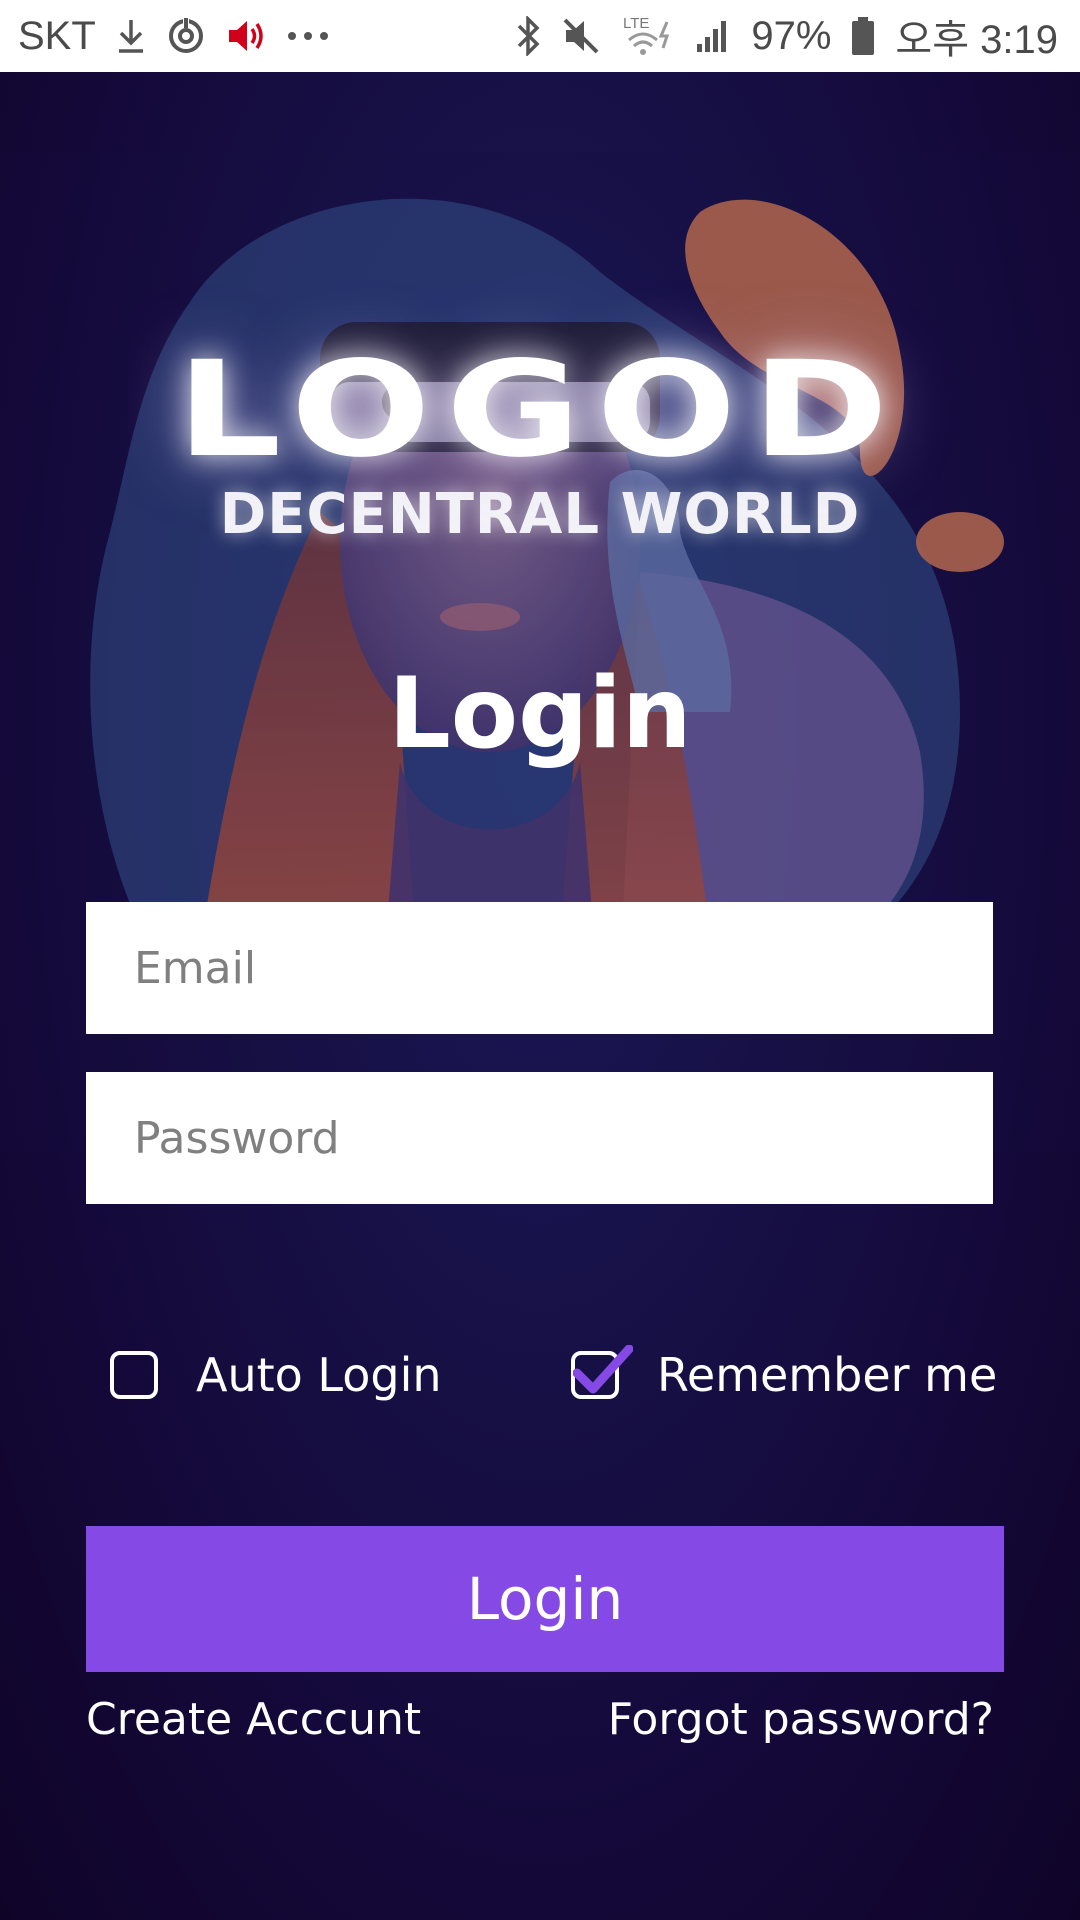  I want to click on status-bar-right: LTE 97% 오후 3:19, so click(786, 36).